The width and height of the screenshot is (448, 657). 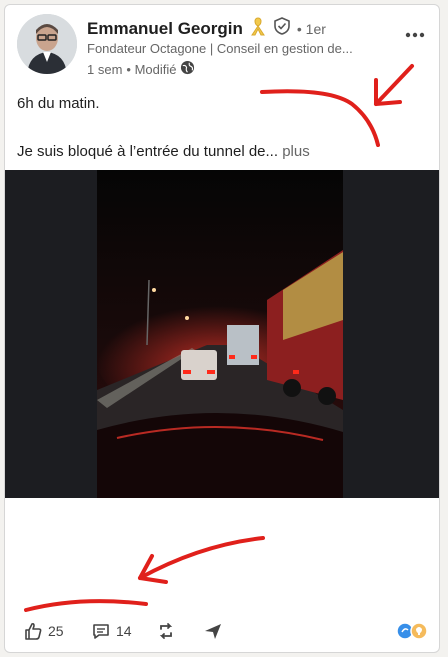 I want to click on post-text-line1: 6h du matin., so click(x=58, y=103).